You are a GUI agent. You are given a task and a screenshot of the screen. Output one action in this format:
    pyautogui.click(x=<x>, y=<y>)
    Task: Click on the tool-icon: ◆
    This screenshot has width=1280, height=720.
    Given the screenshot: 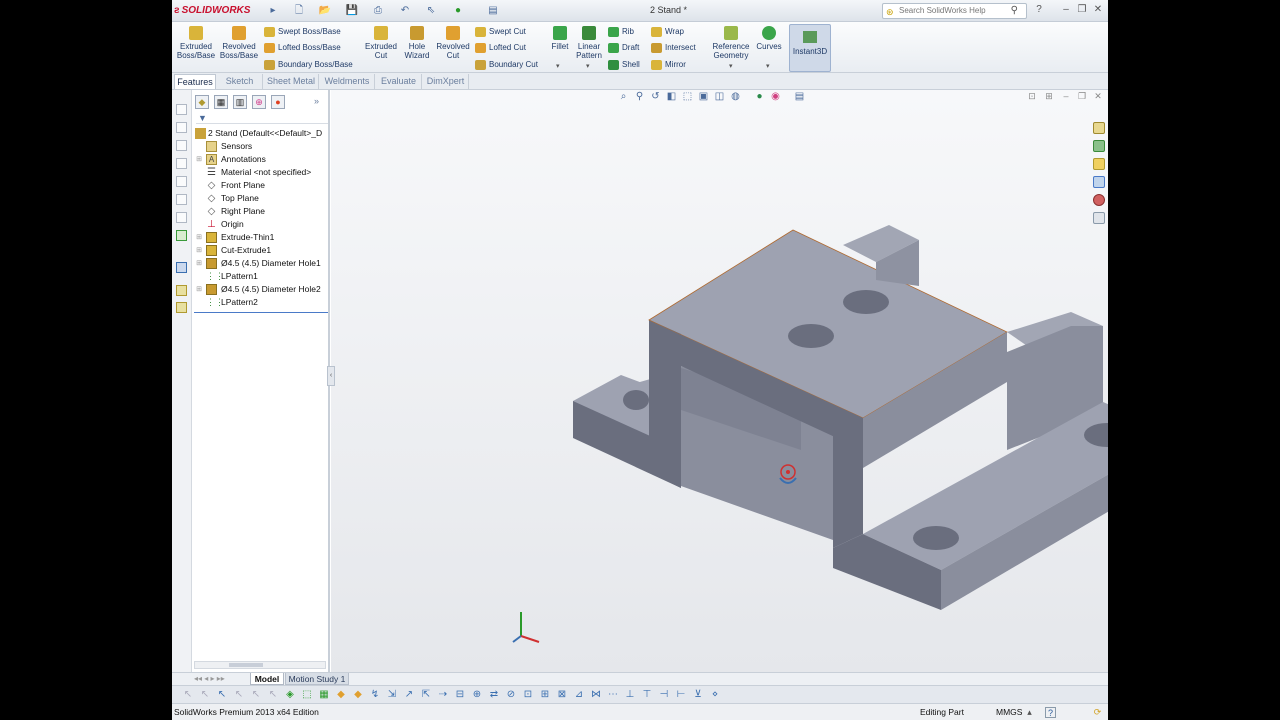 What is the action you would take?
    pyautogui.click(x=341, y=695)
    